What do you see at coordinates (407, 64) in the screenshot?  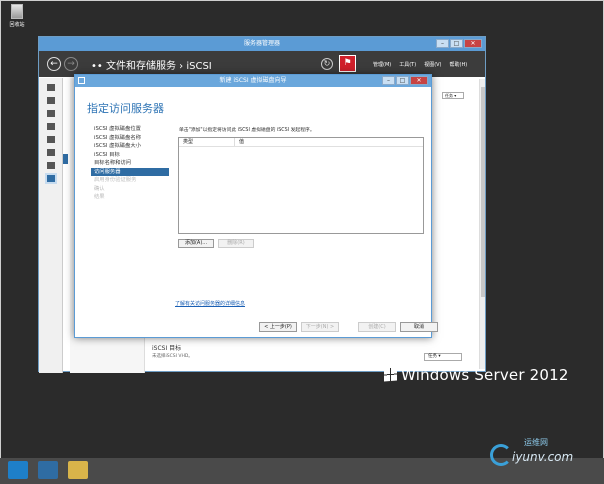 I see `menu-tools: 工具(T)` at bounding box center [407, 64].